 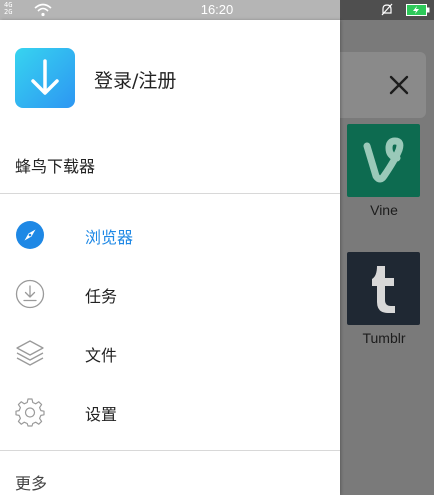 What do you see at coordinates (418, 10) in the screenshot?
I see `battery-icon` at bounding box center [418, 10].